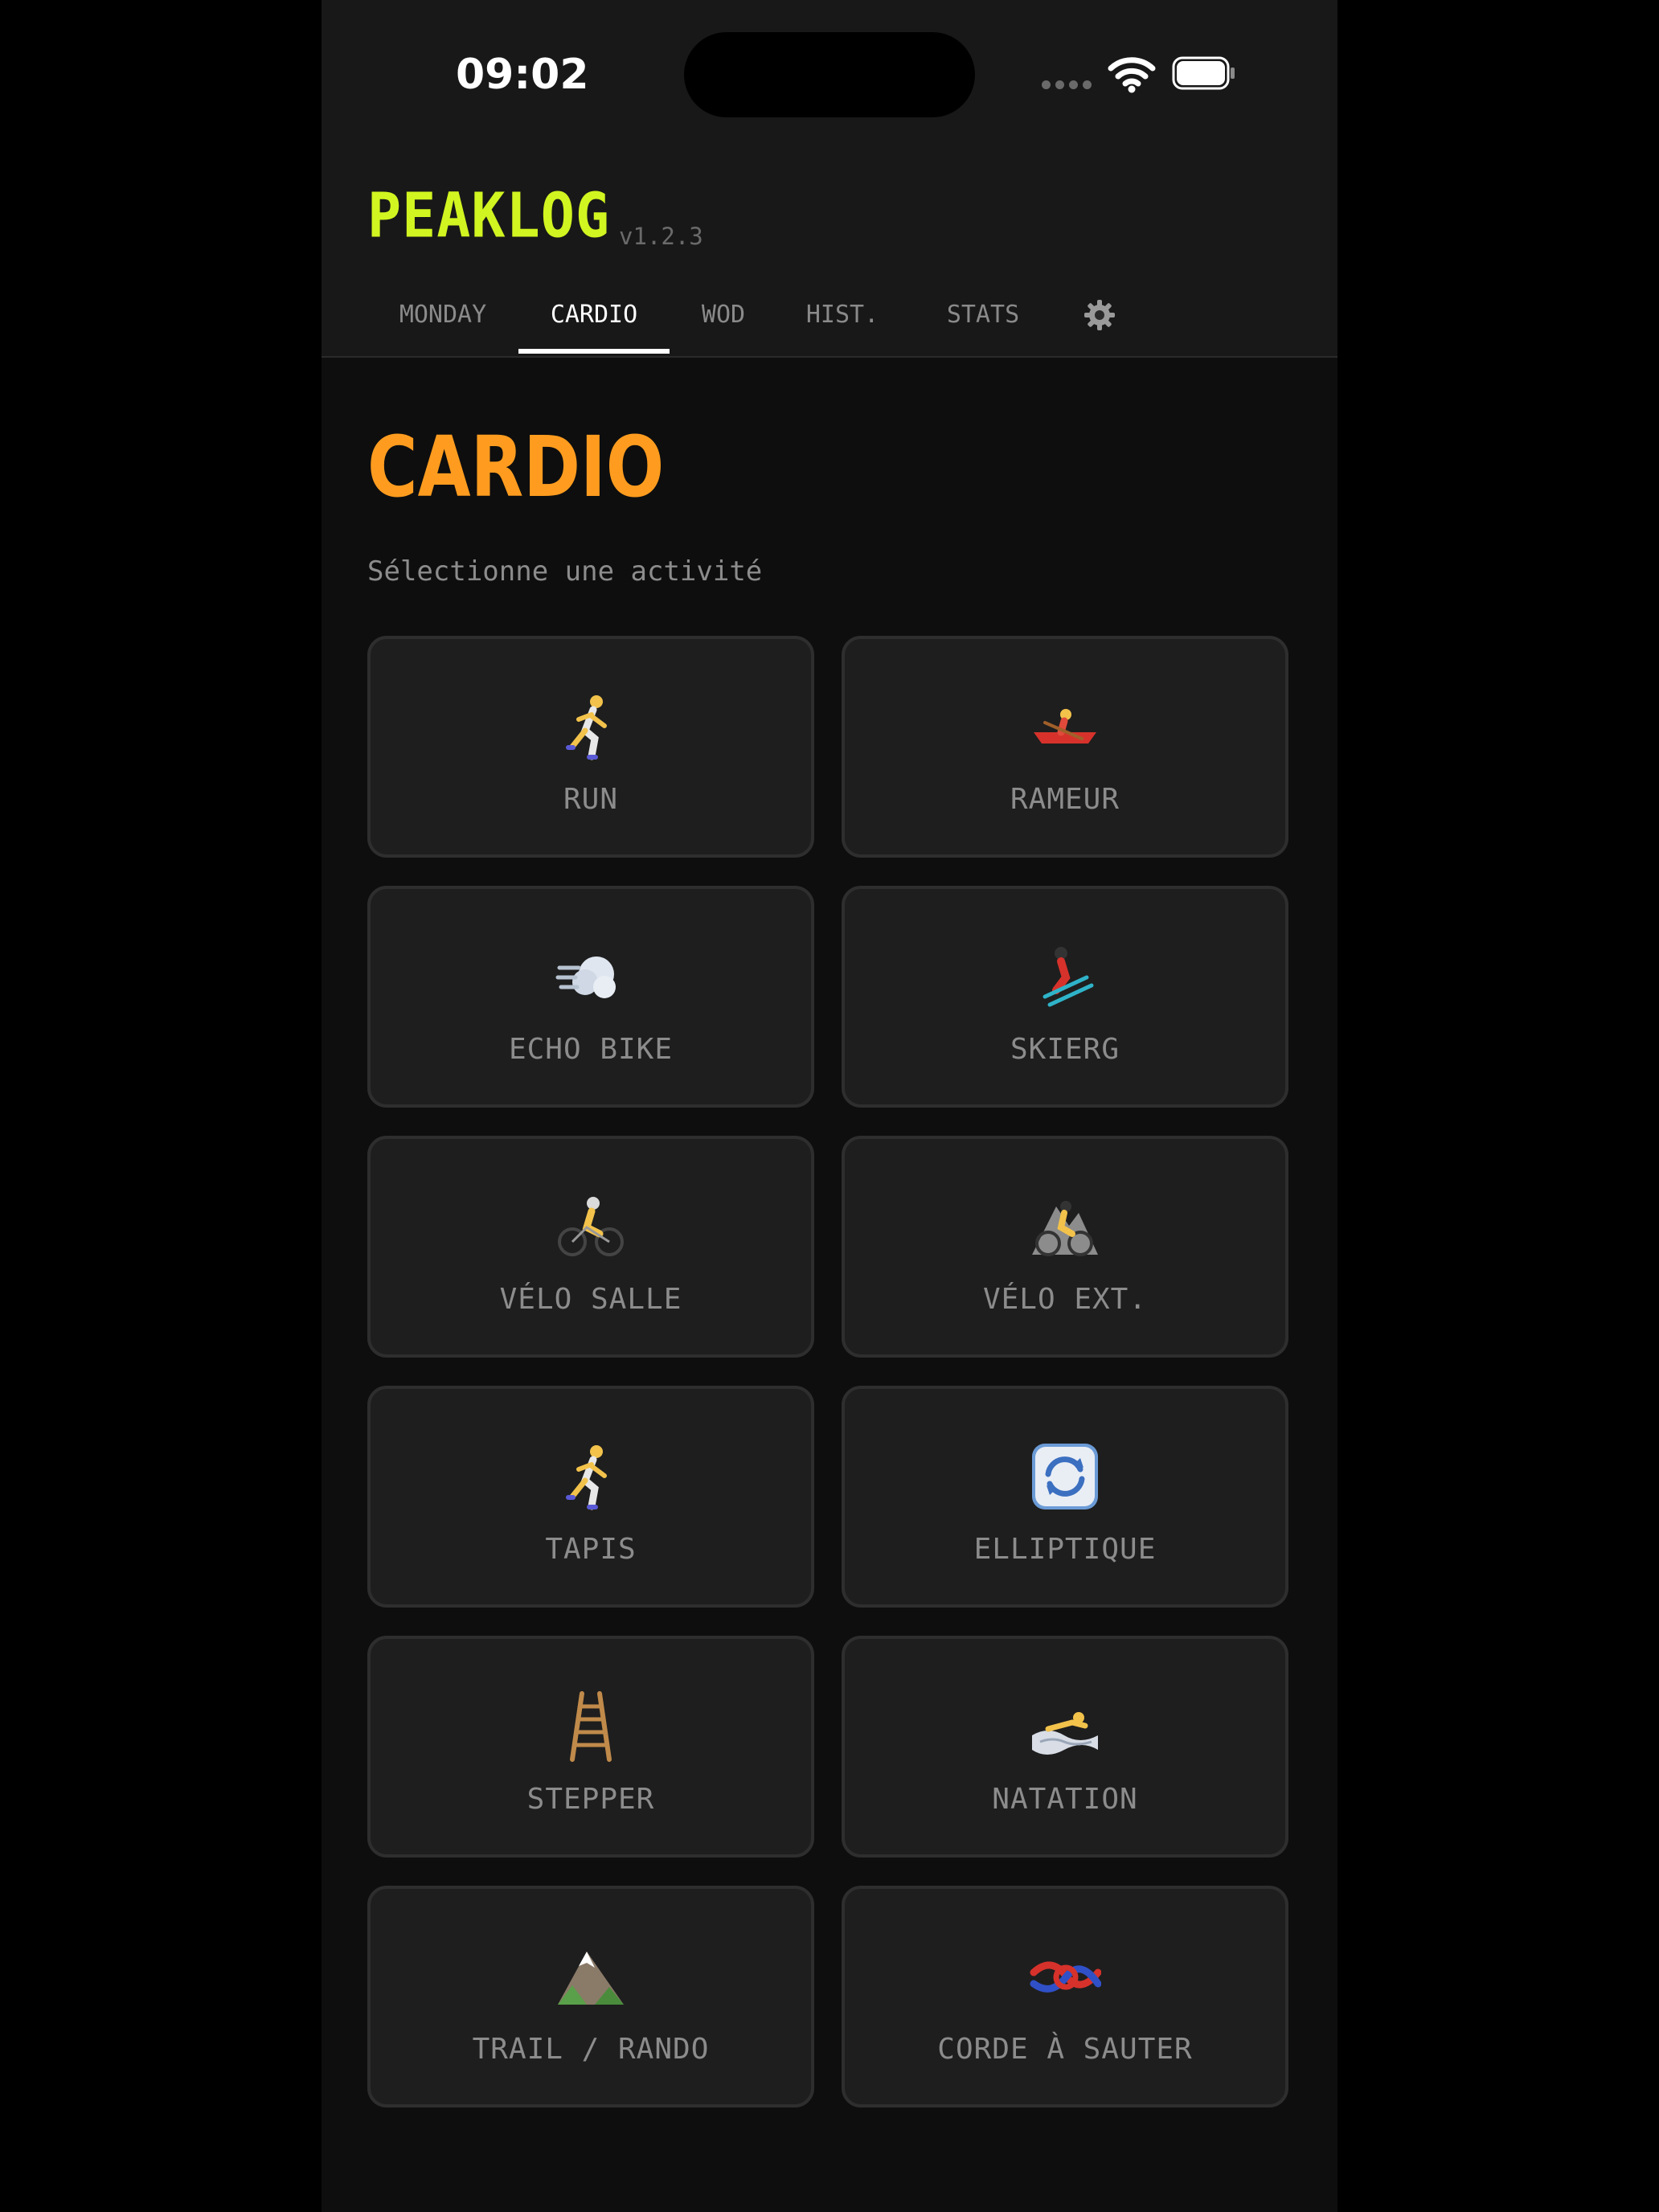 The image size is (1659, 2212). I want to click on skier-icon, so click(1065, 976).